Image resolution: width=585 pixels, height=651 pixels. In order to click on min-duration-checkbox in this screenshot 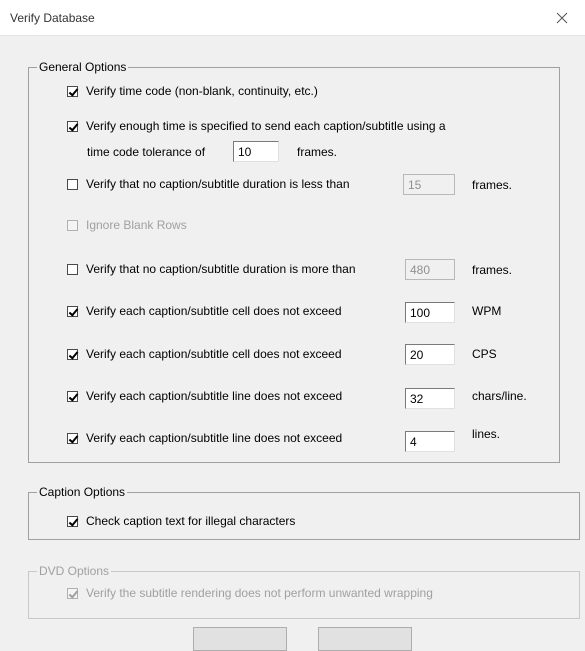, I will do `click(72, 184)`.